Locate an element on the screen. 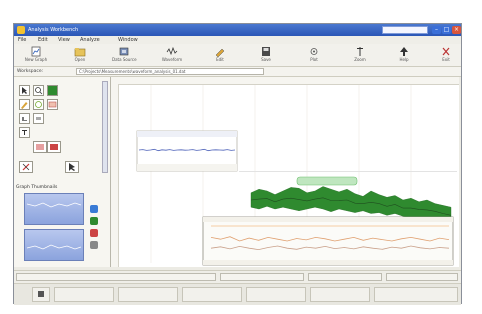  green-block-icon is located at coordinates (52, 90).